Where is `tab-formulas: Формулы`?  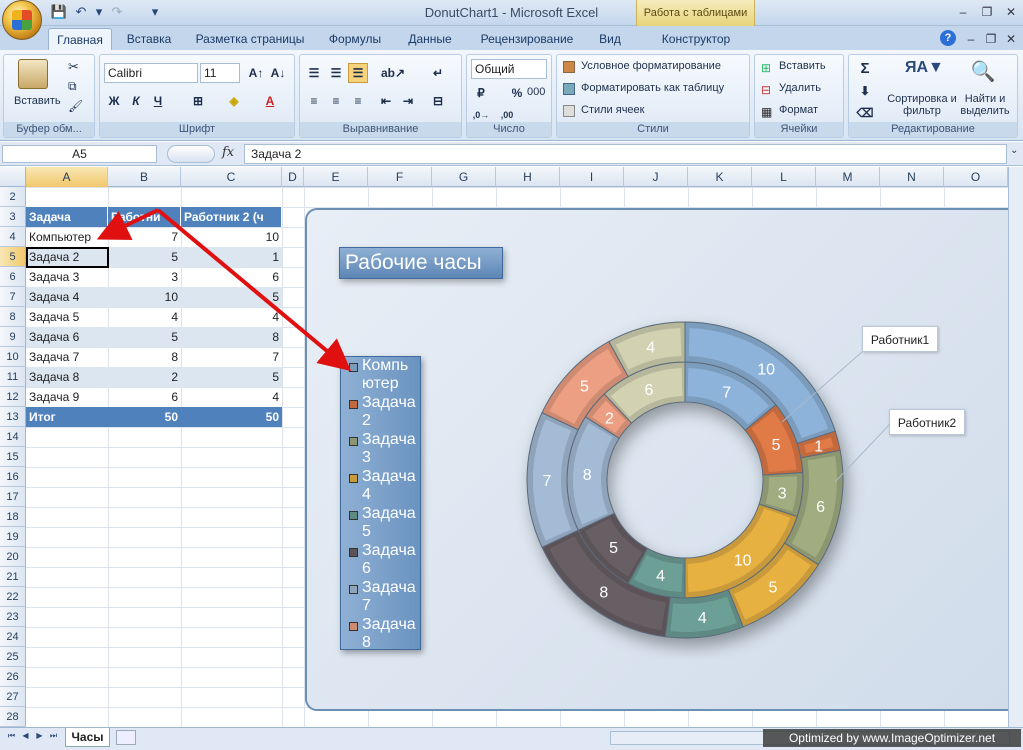
tab-formulas: Формулы is located at coordinates (355, 39).